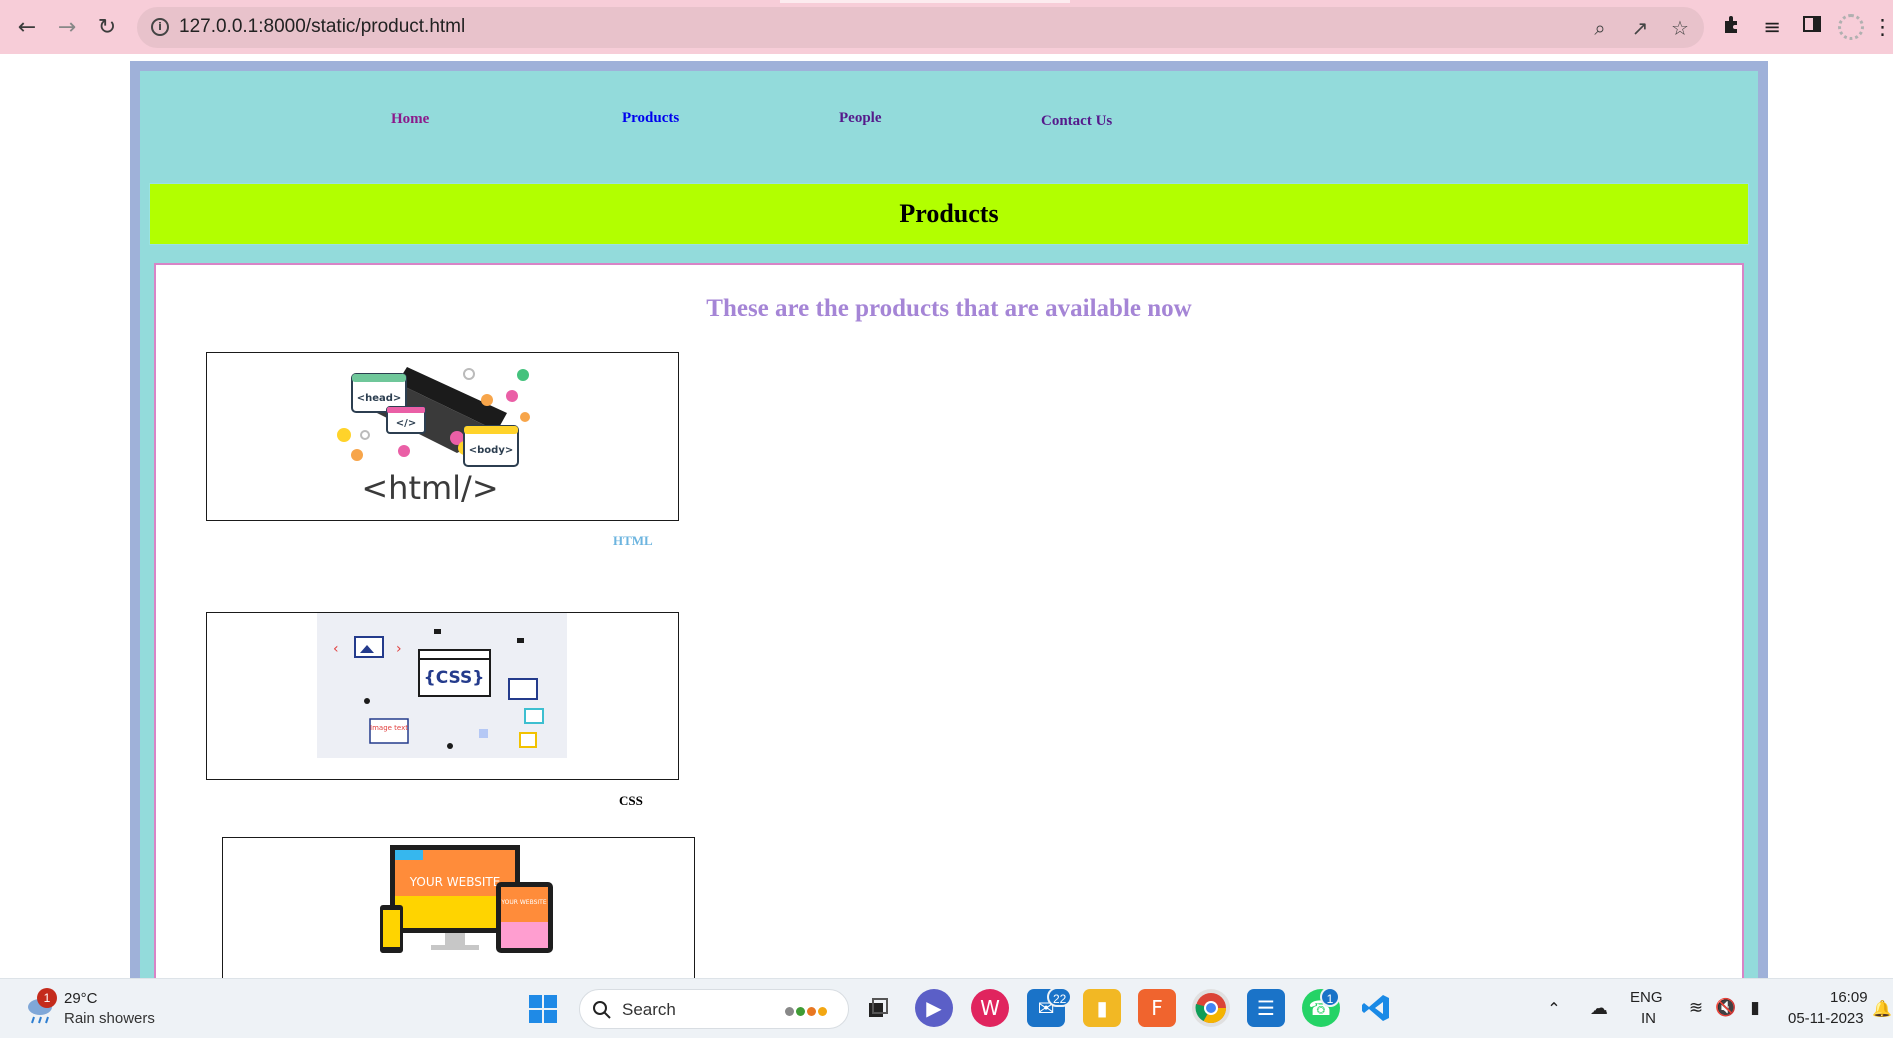 Image resolution: width=1893 pixels, height=1038 pixels. I want to click on foxit-pdf-icon: F, so click(1157, 1008).